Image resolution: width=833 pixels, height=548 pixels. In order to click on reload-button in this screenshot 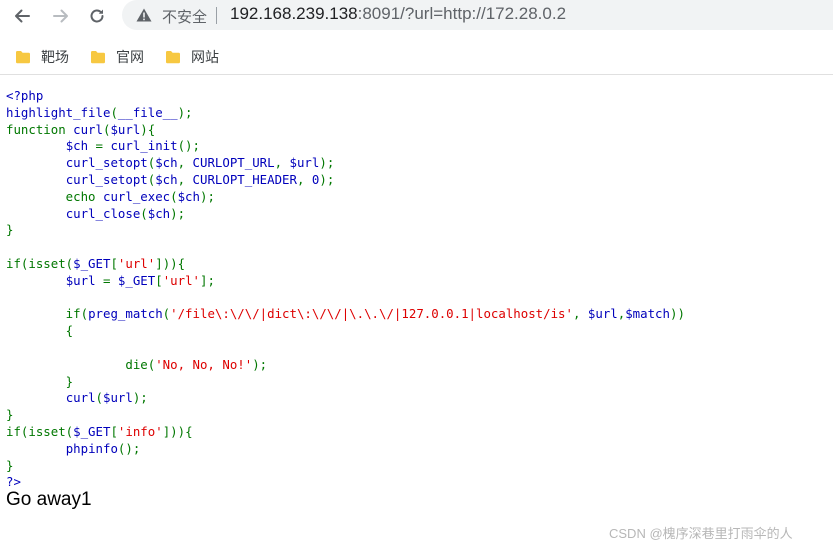, I will do `click(97, 16)`.